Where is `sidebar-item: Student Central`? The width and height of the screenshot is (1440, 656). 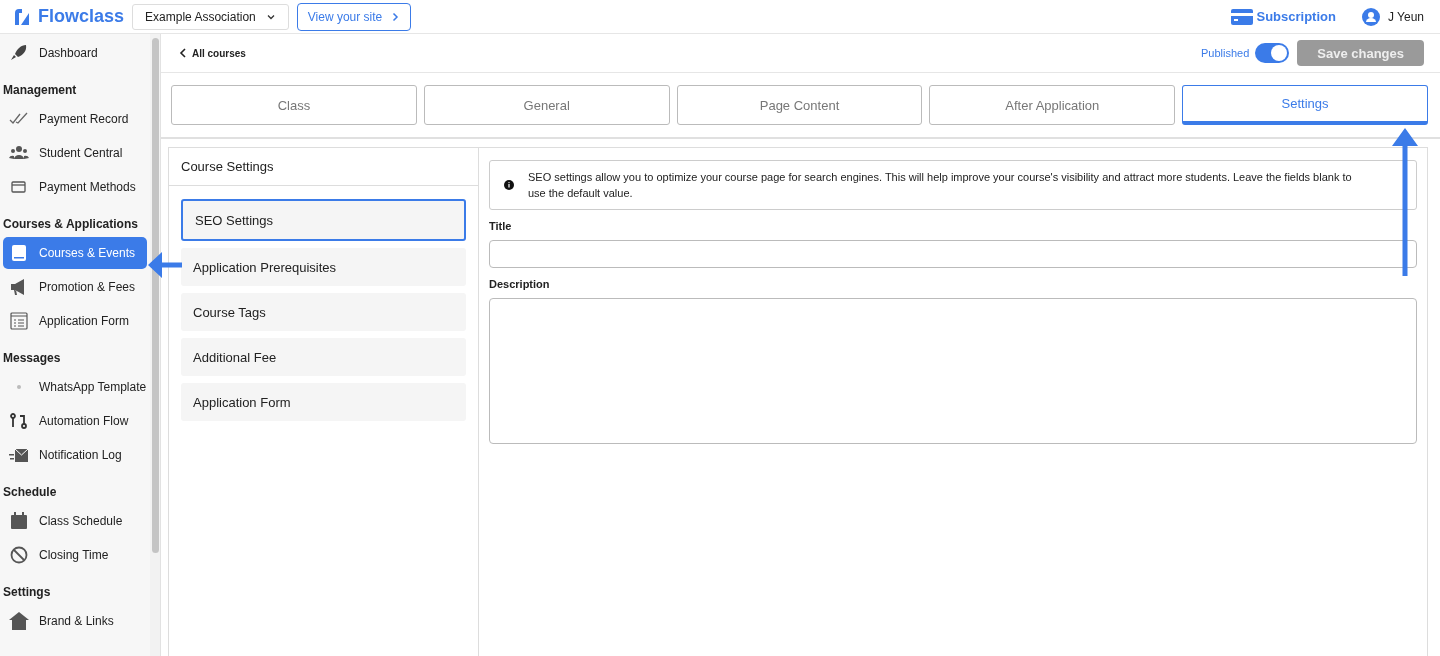 sidebar-item: Student Central is located at coordinates (75, 153).